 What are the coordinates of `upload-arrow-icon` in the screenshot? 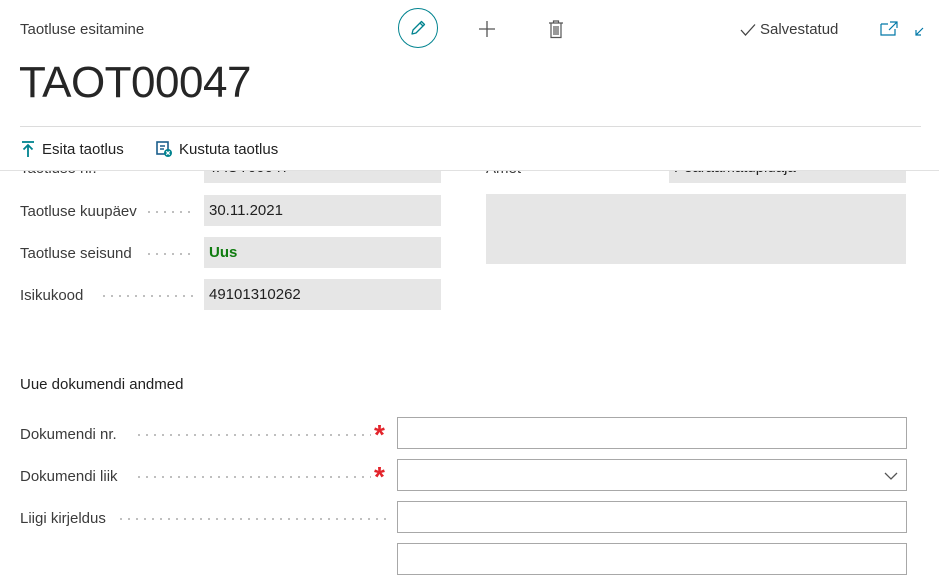 It's located at (28, 149).